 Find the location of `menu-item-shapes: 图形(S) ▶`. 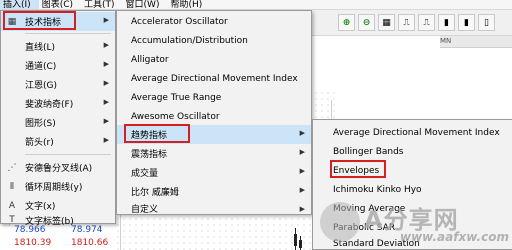

menu-item-shapes: 图形(S) ▶ is located at coordinates (58, 122).